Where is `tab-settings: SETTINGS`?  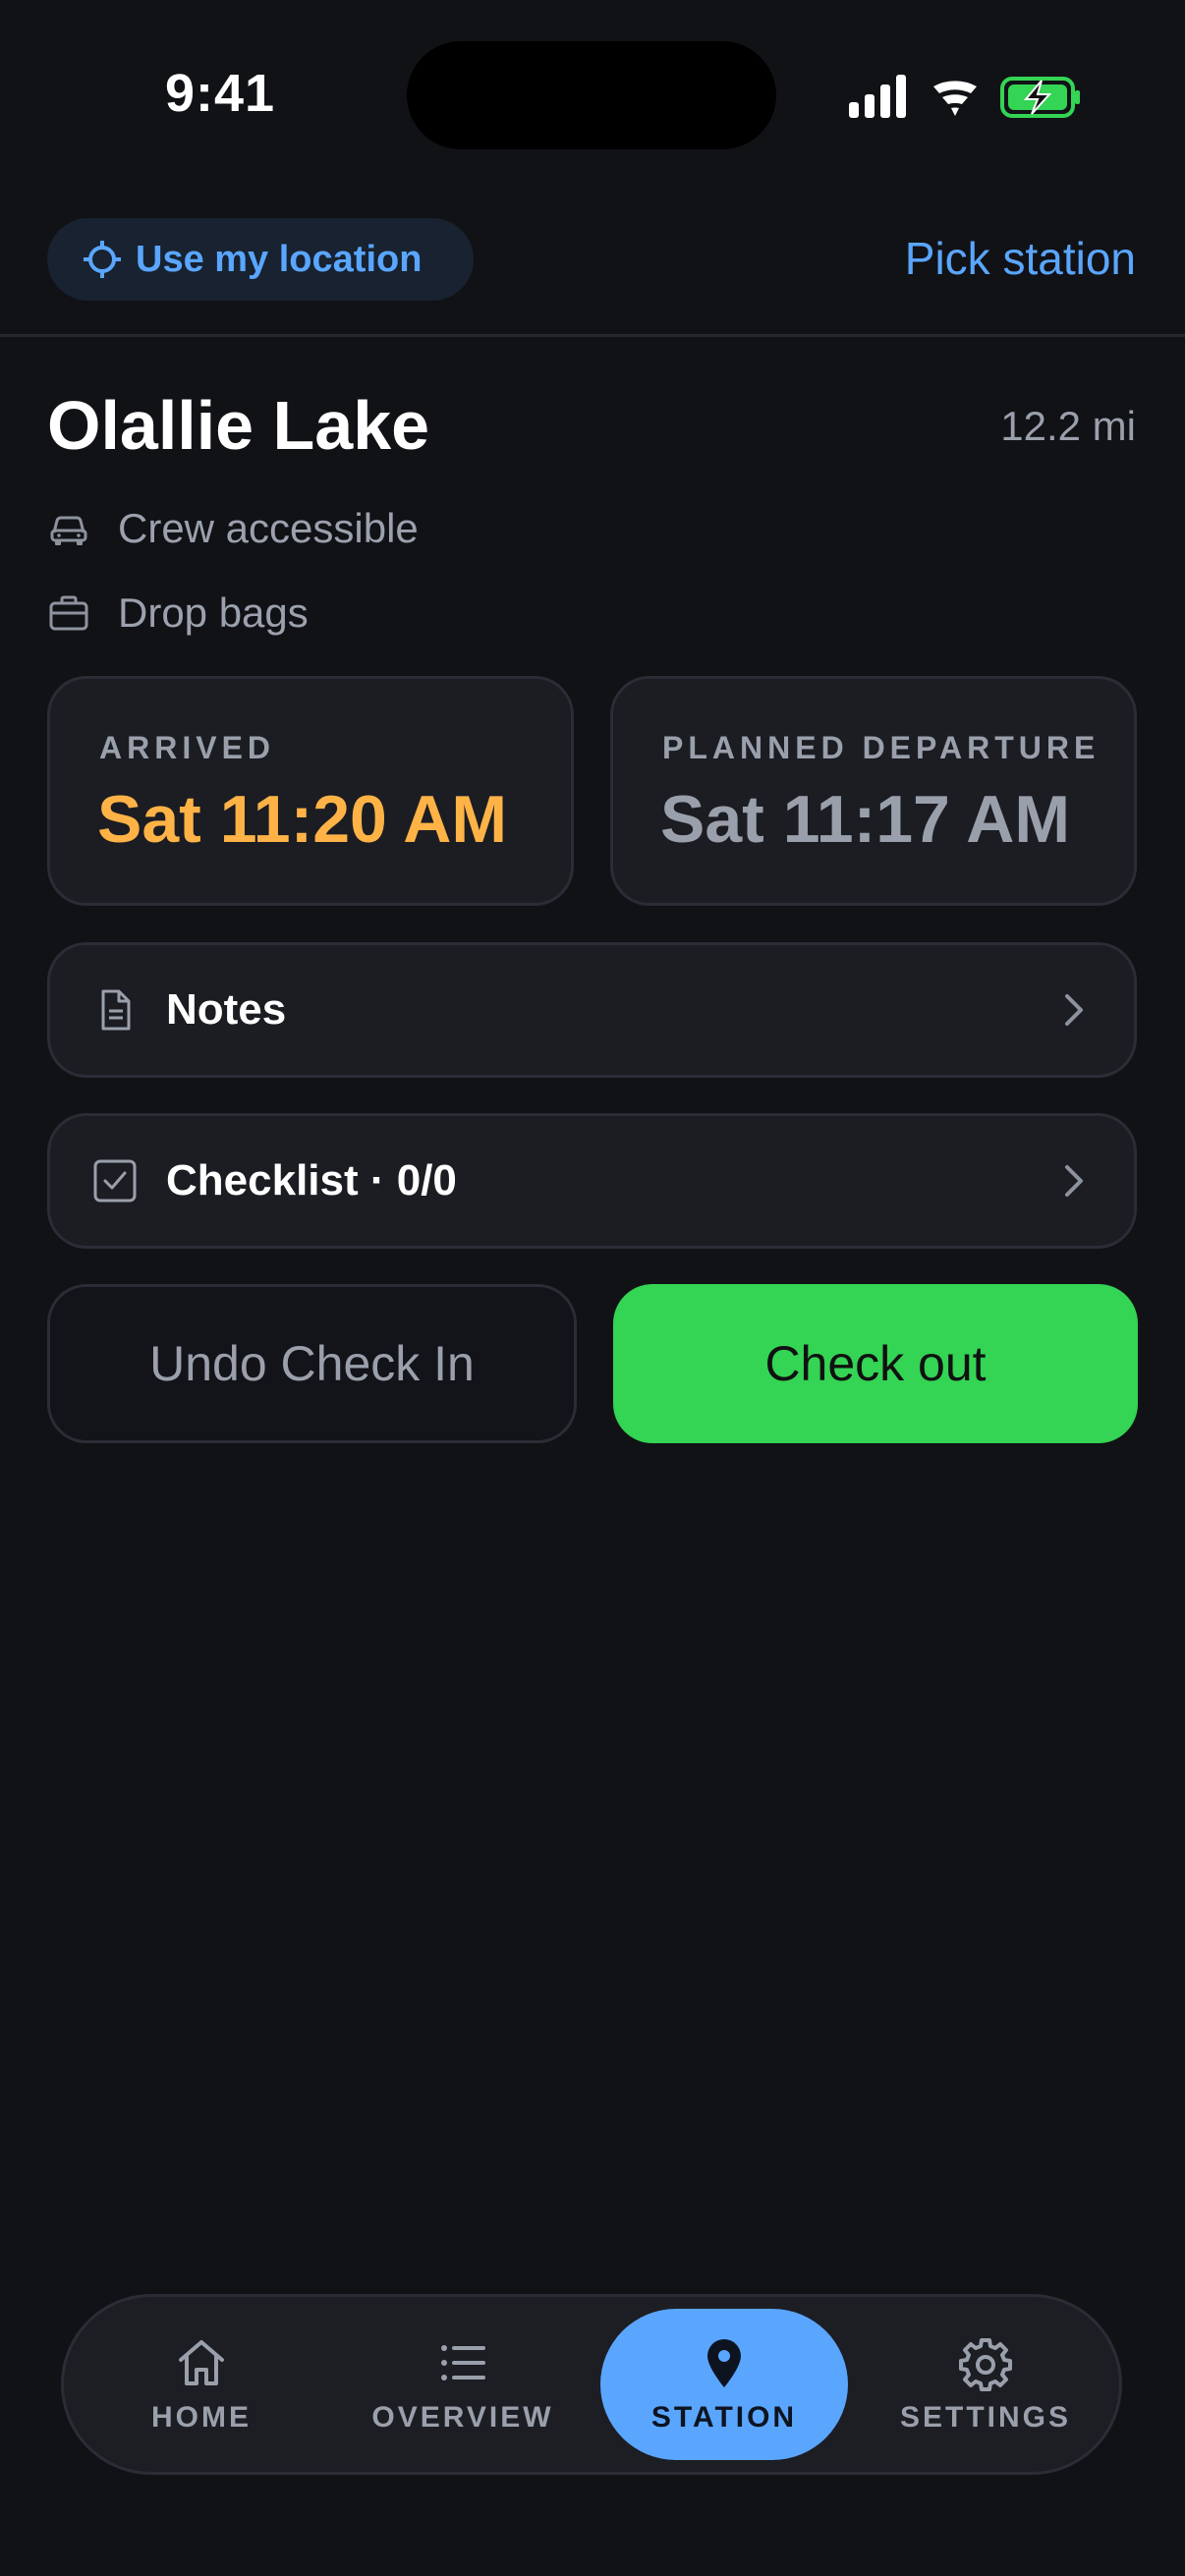 tab-settings: SETTINGS is located at coordinates (986, 2384).